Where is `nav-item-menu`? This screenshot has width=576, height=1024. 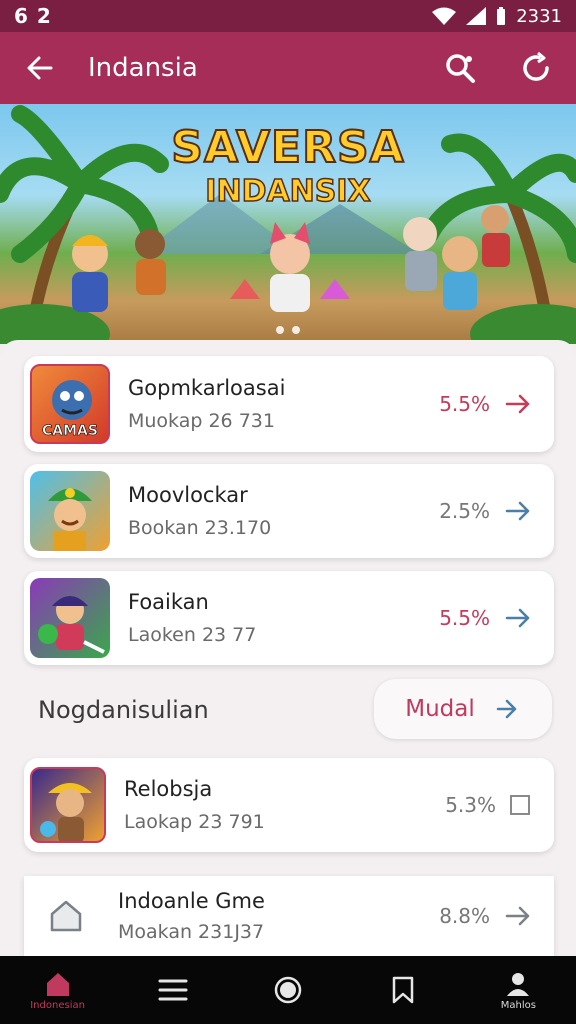
nav-item-menu is located at coordinates (173, 990).